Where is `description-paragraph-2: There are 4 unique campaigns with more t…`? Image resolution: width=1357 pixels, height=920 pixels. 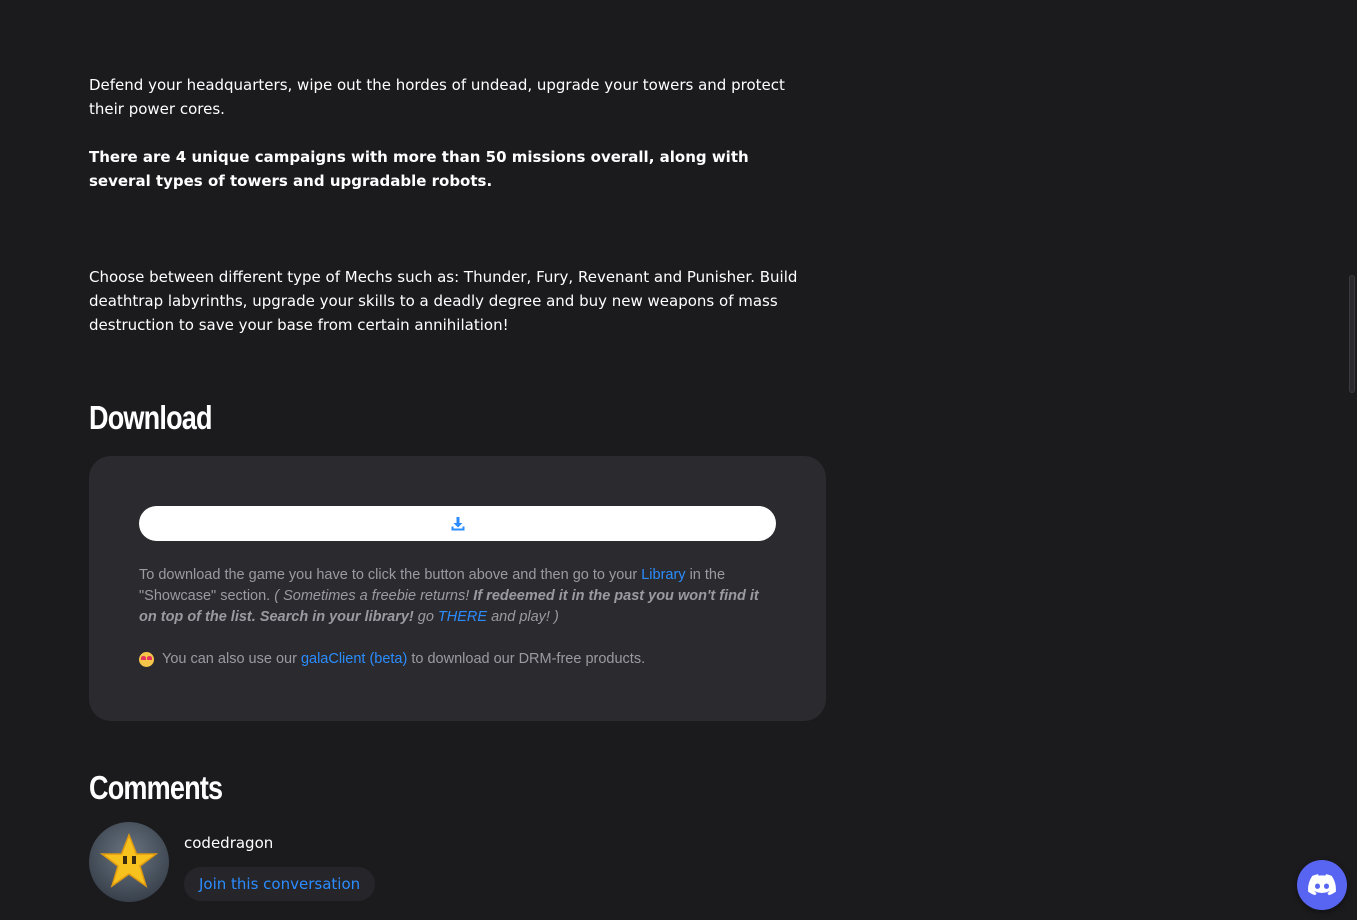
description-paragraph-2: There are 4 unique campaigns with more t… is located at coordinates (449, 169).